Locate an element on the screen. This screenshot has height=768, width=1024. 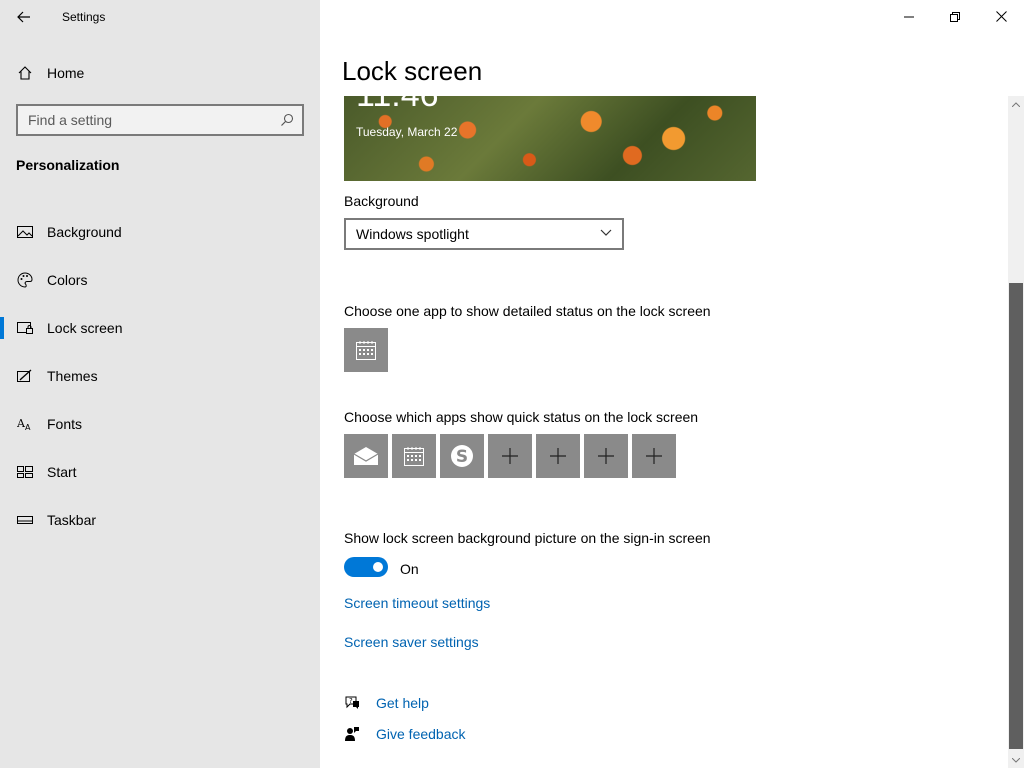
toggle-knob is located at coordinates (378, 567).